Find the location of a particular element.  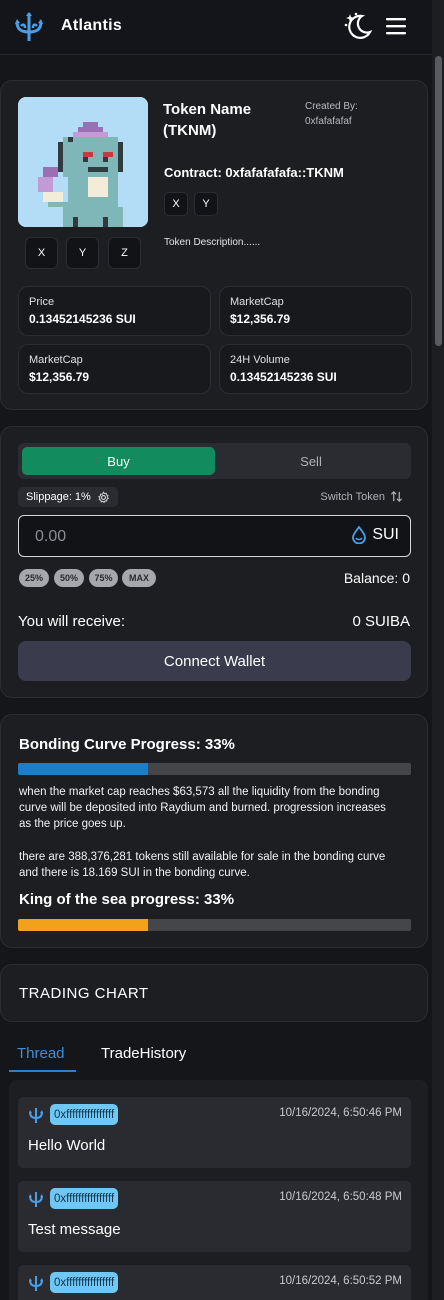

trident-logo-icon is located at coordinates (29, 27).